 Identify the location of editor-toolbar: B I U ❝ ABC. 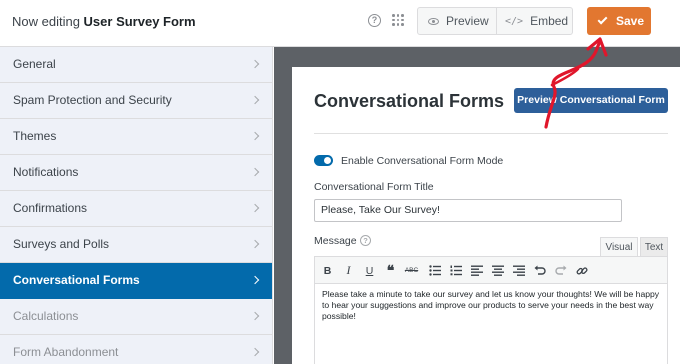
(491, 270).